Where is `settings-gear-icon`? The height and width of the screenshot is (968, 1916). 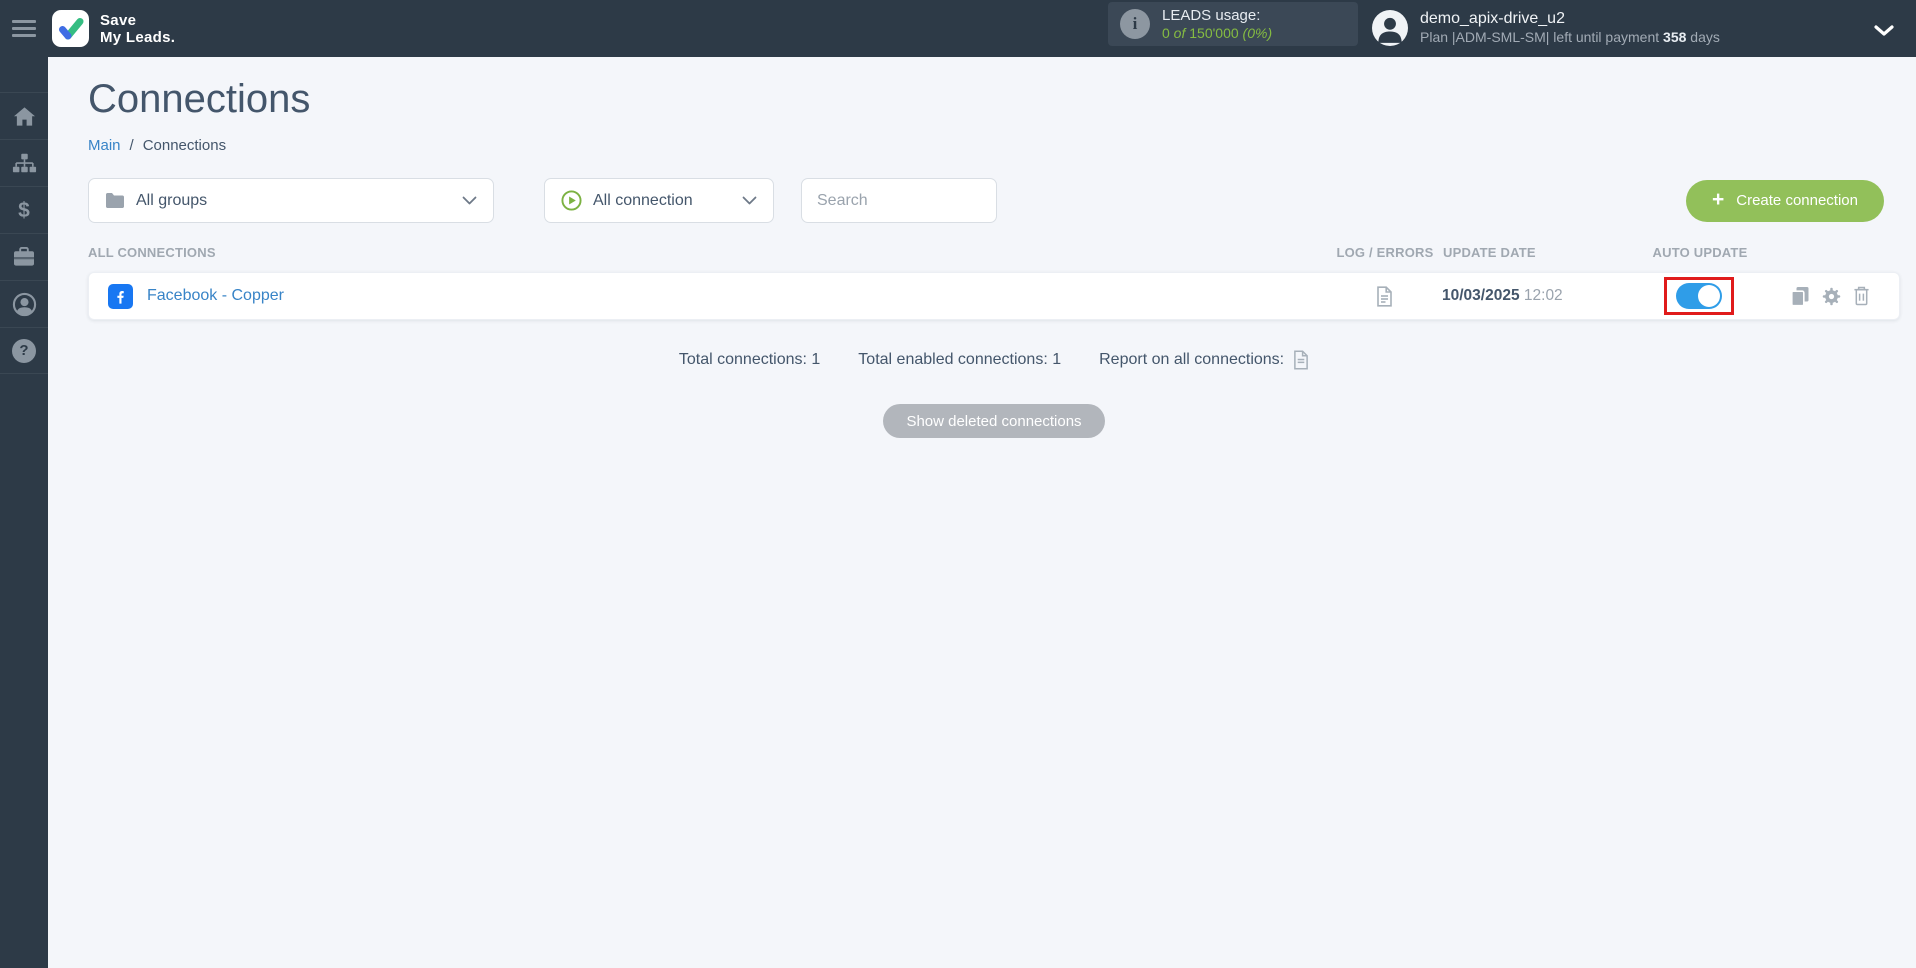
settings-gear-icon is located at coordinates (1831, 296).